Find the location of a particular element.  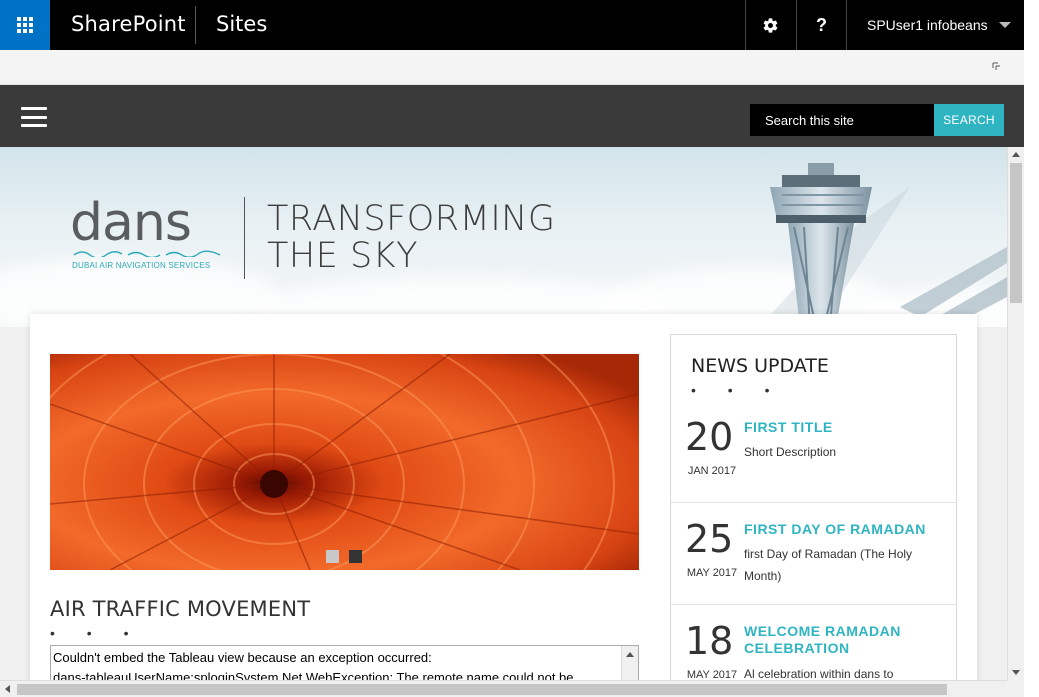

news-description: Al celebration within dans to is located at coordinates (819, 673).